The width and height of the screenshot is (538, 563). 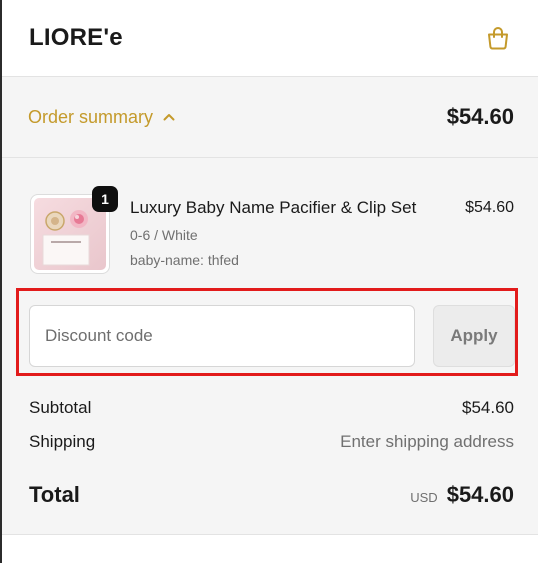 What do you see at coordinates (270, 117) in the screenshot?
I see `order-summary-toggle: Order summary $54.60` at bounding box center [270, 117].